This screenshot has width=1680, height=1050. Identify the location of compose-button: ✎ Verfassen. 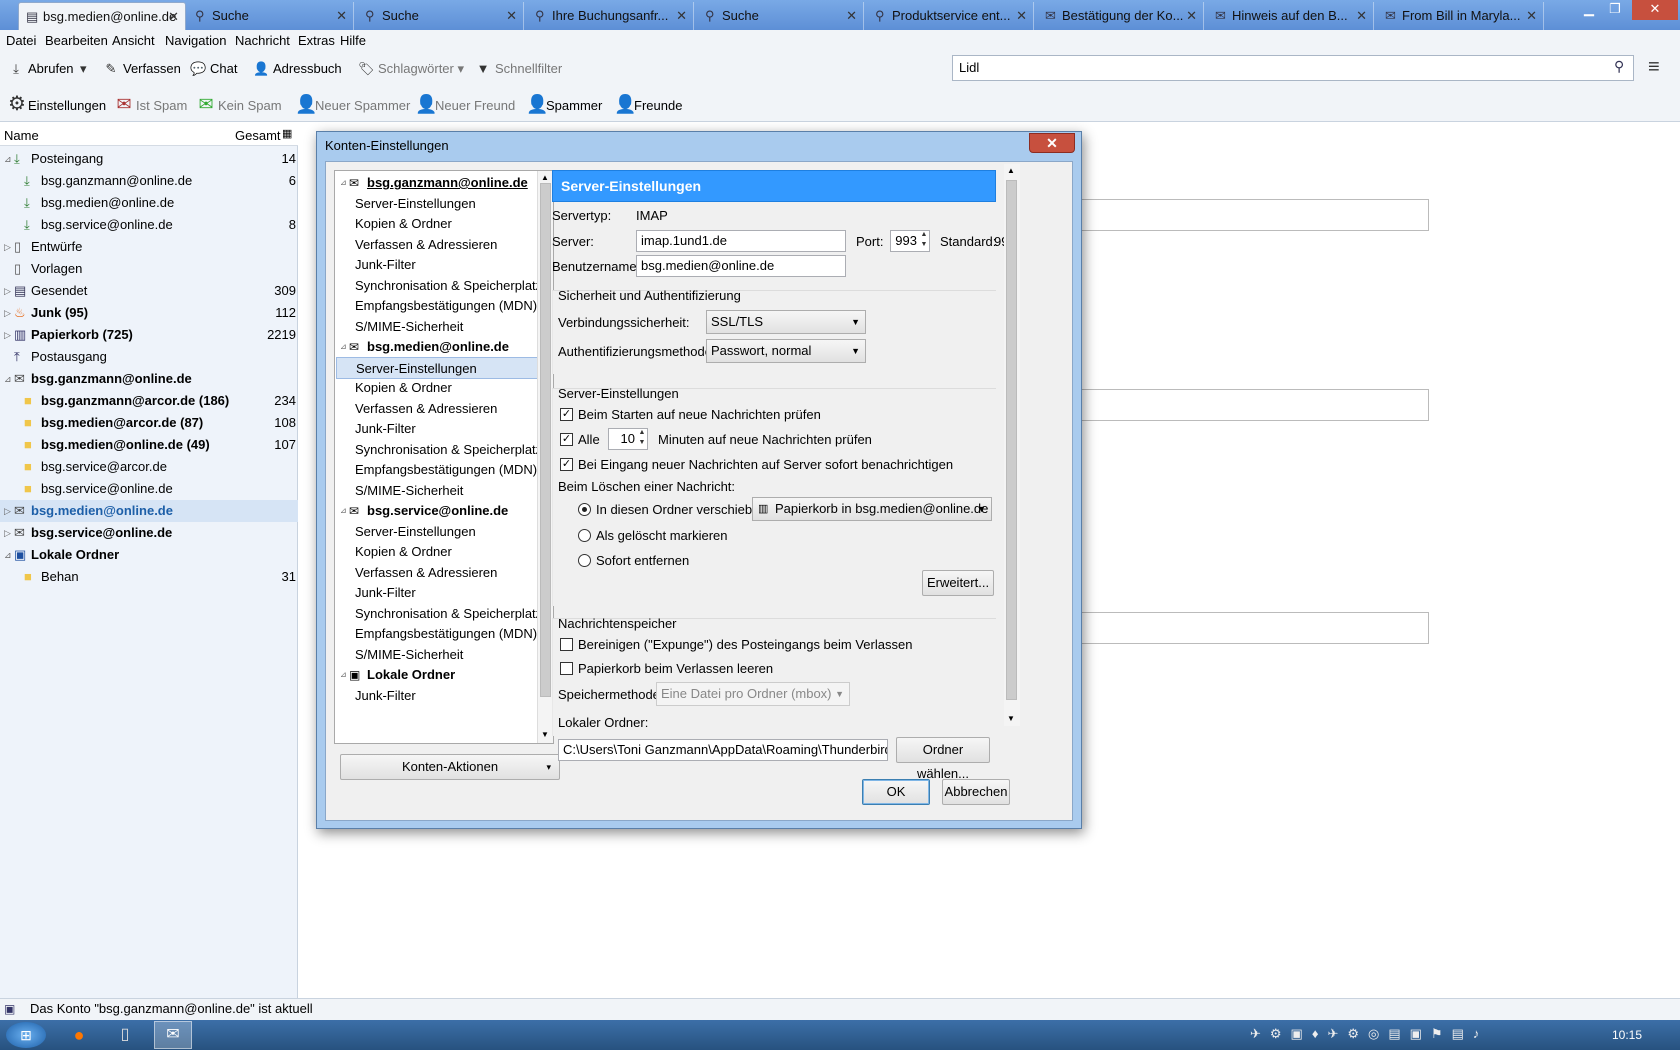
(142, 69).